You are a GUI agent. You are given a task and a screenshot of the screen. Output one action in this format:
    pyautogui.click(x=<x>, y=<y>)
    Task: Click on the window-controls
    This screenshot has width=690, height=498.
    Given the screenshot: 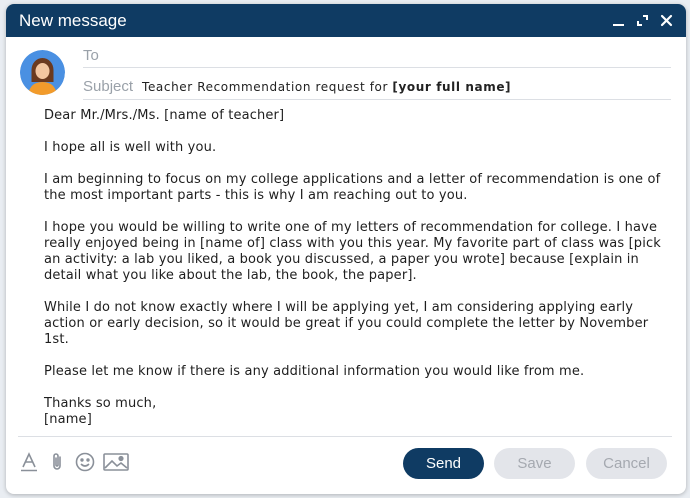 What is the action you would take?
    pyautogui.click(x=642, y=20)
    